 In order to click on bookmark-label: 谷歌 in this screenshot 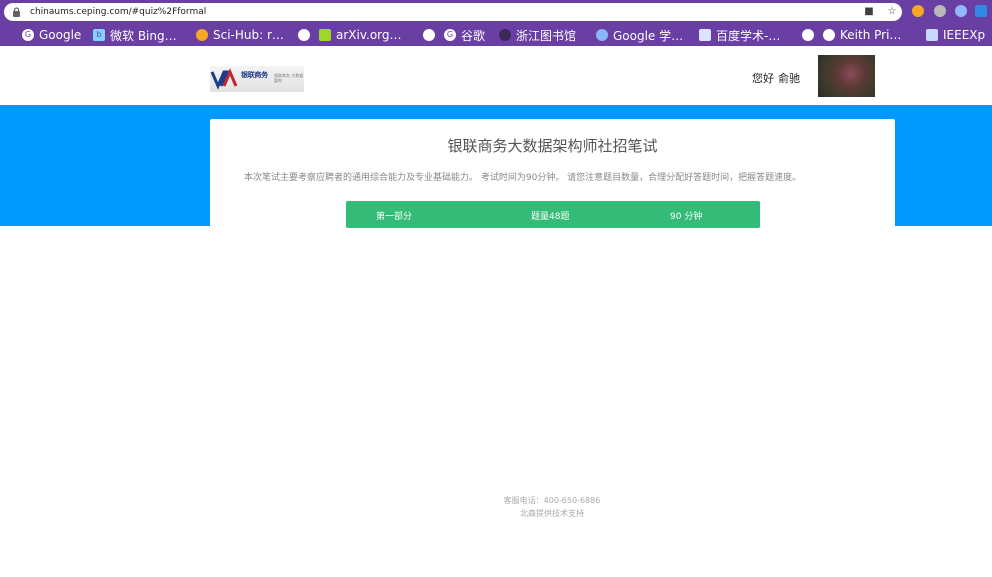, I will do `click(473, 35)`.